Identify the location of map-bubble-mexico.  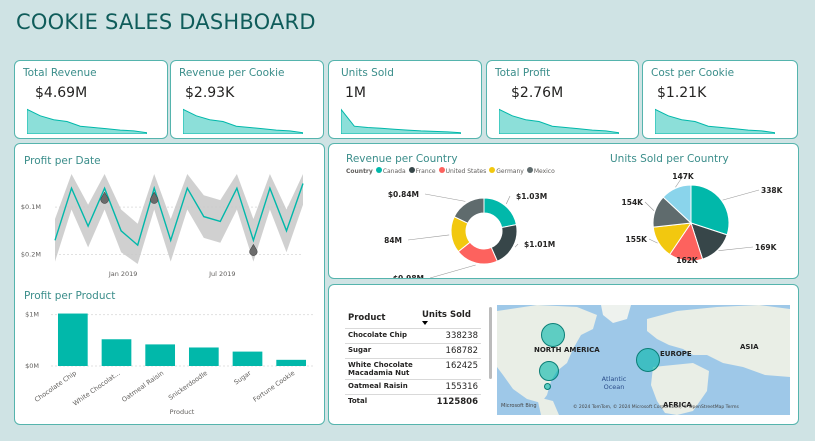
(547, 386).